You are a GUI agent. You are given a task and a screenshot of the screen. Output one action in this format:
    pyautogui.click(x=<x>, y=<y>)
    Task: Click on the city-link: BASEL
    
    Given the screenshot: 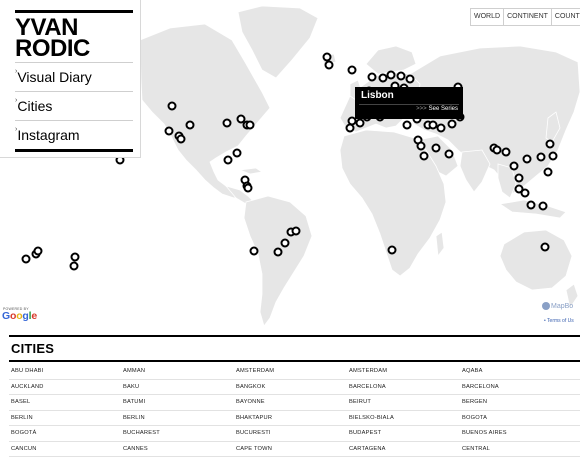 What is the action you would take?
    pyautogui.click(x=20, y=402)
    